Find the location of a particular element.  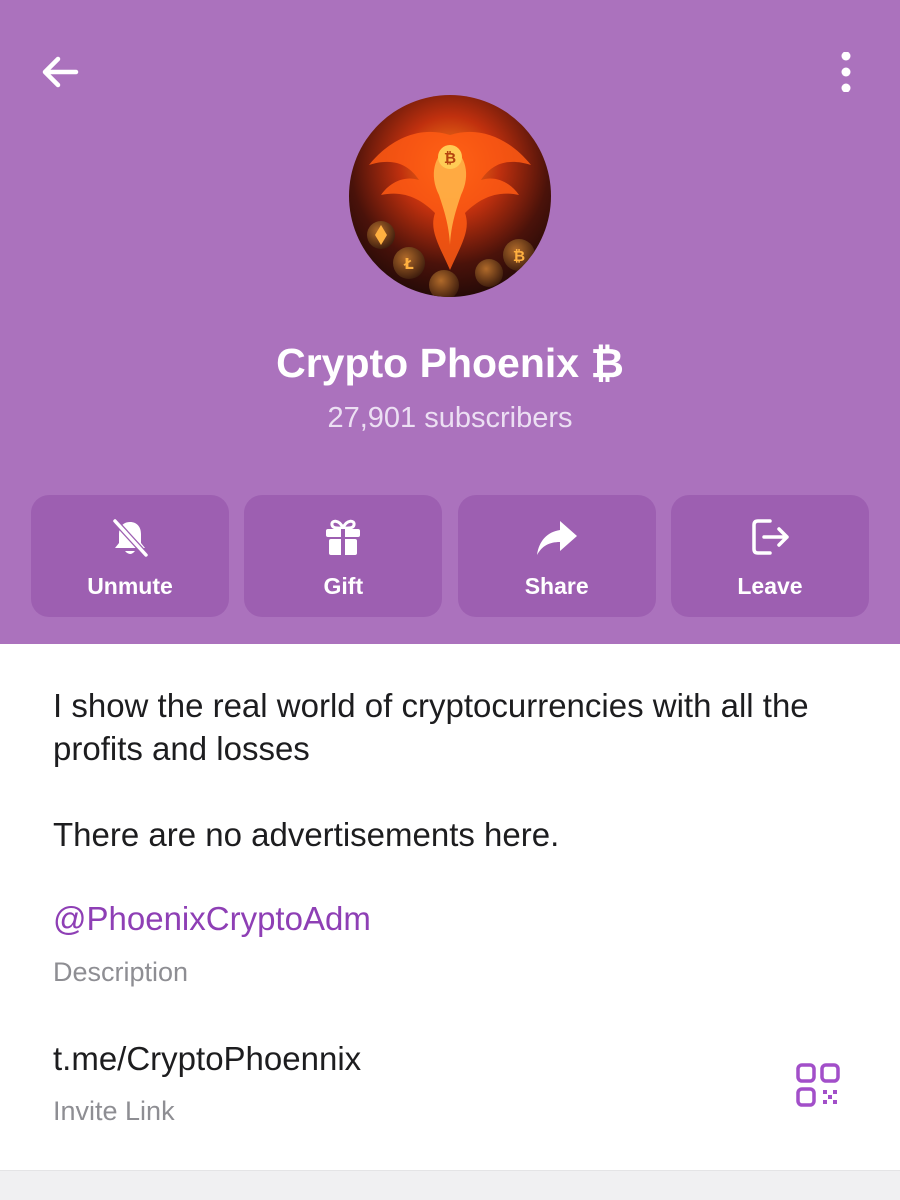

qr-code-button is located at coordinates (818, 1085).